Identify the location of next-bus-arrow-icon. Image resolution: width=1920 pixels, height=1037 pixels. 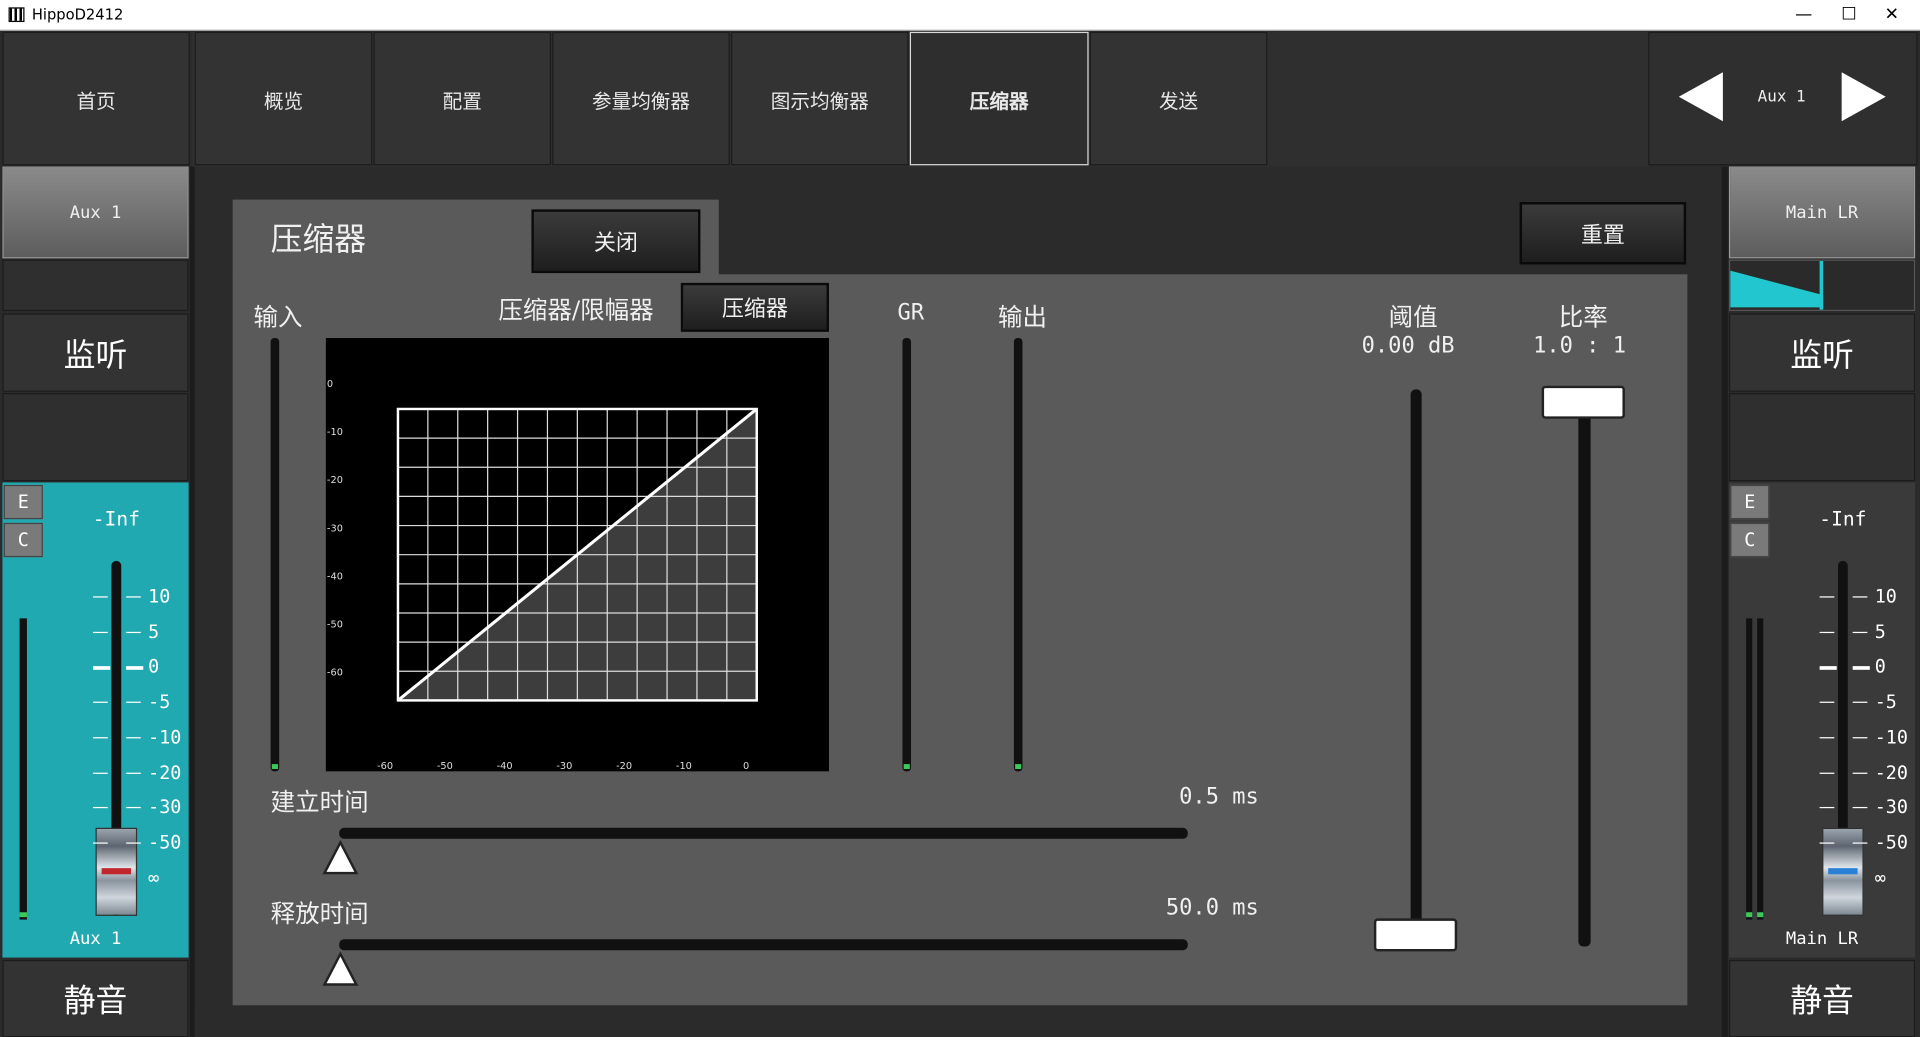
(1863, 97).